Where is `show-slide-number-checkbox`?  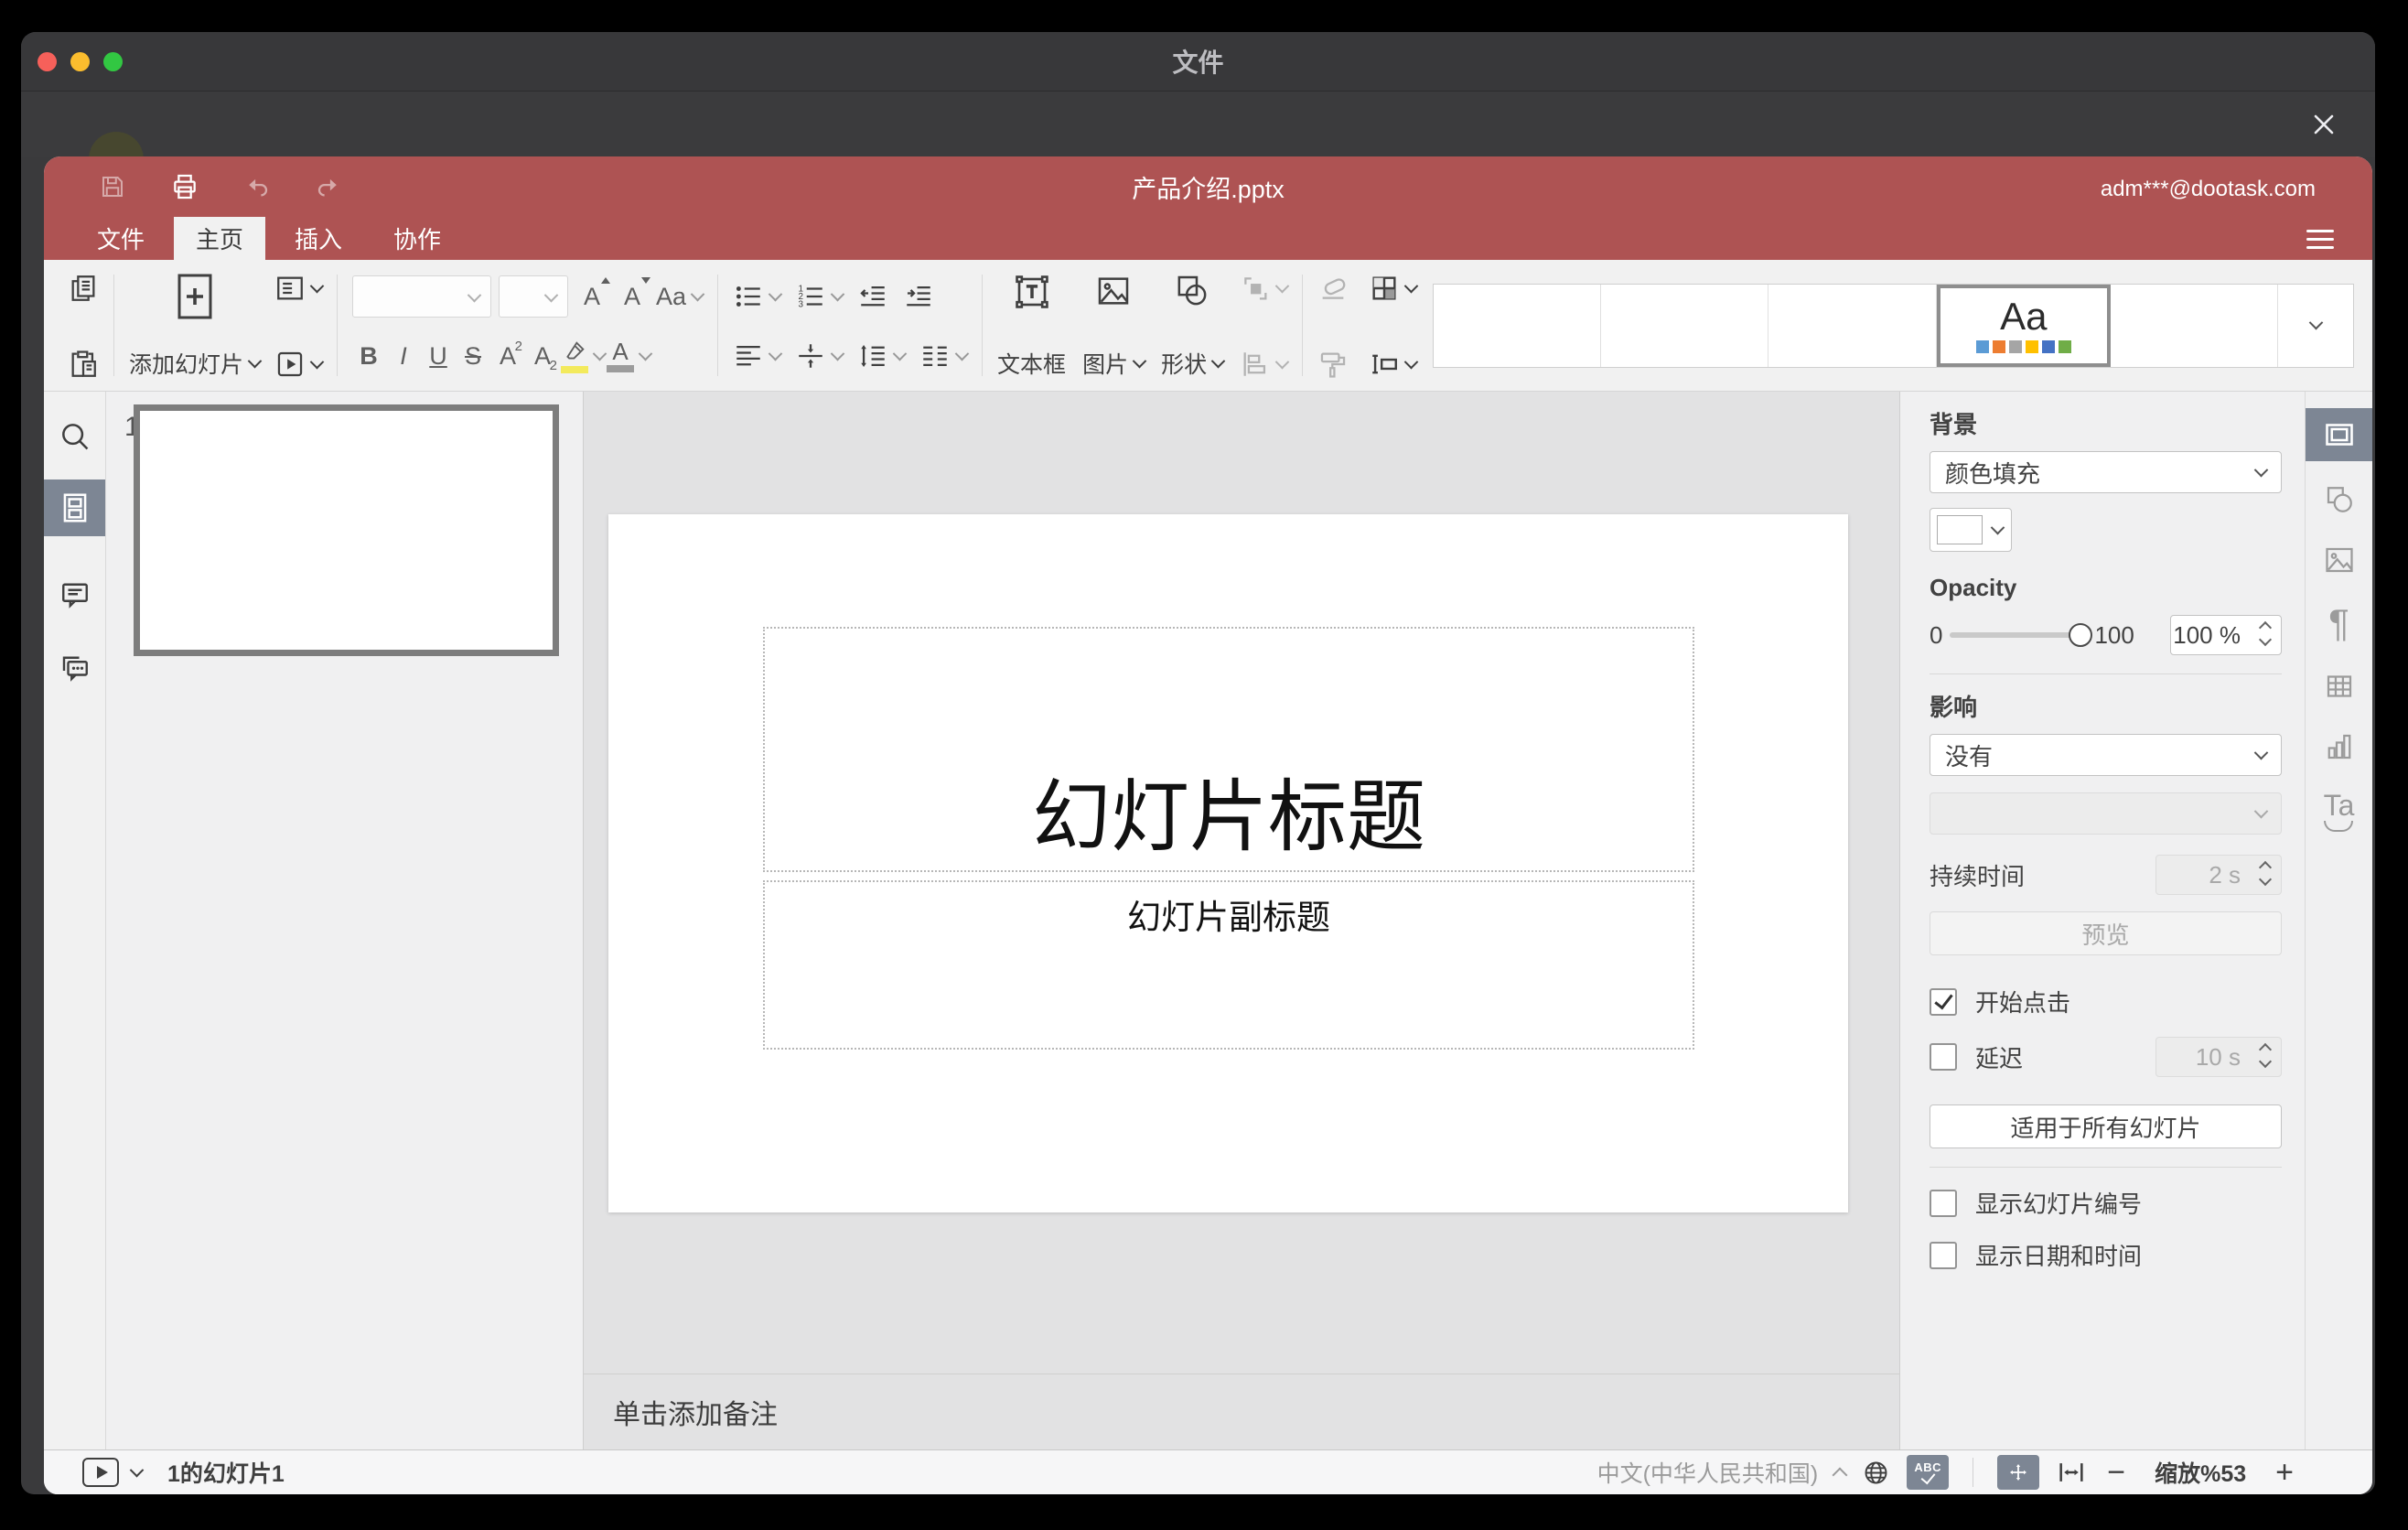 show-slide-number-checkbox is located at coordinates (1943, 1203).